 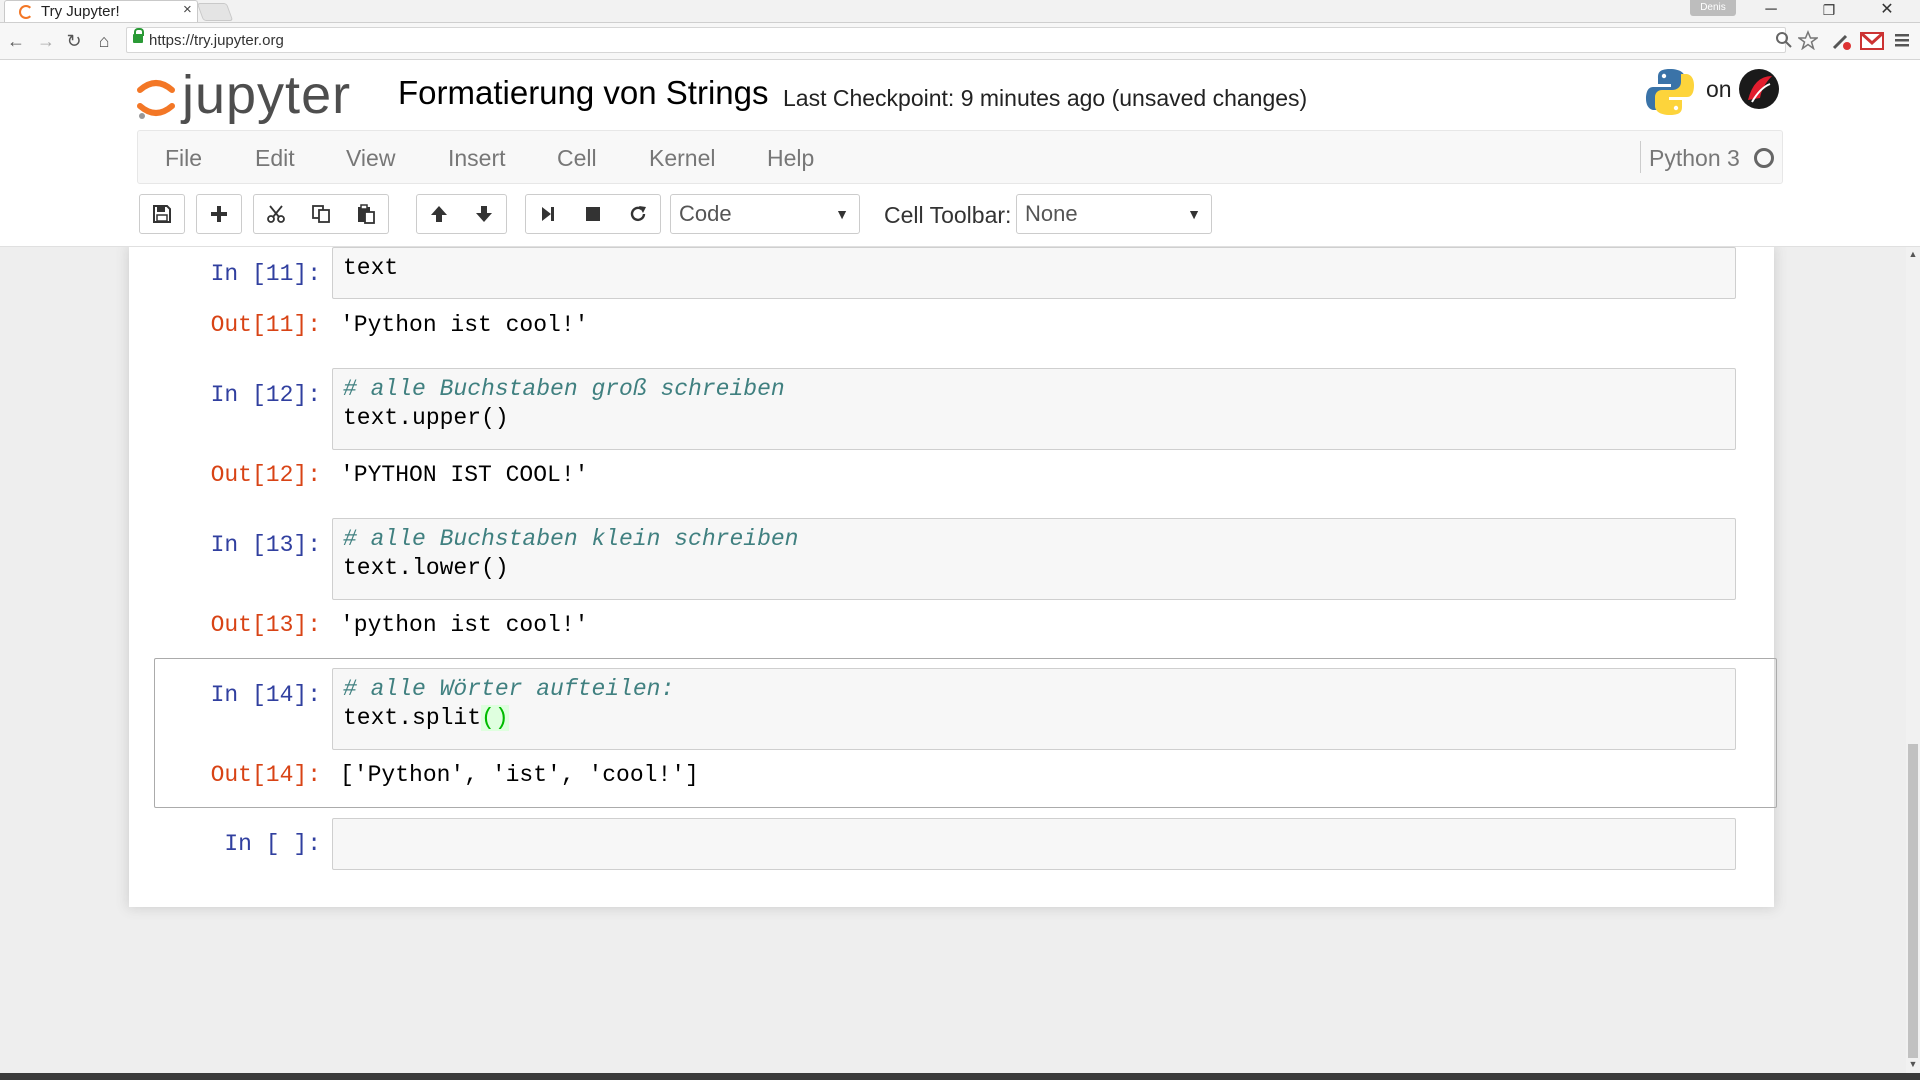 What do you see at coordinates (265, 395) in the screenshot?
I see `input-prompt: In [12]:` at bounding box center [265, 395].